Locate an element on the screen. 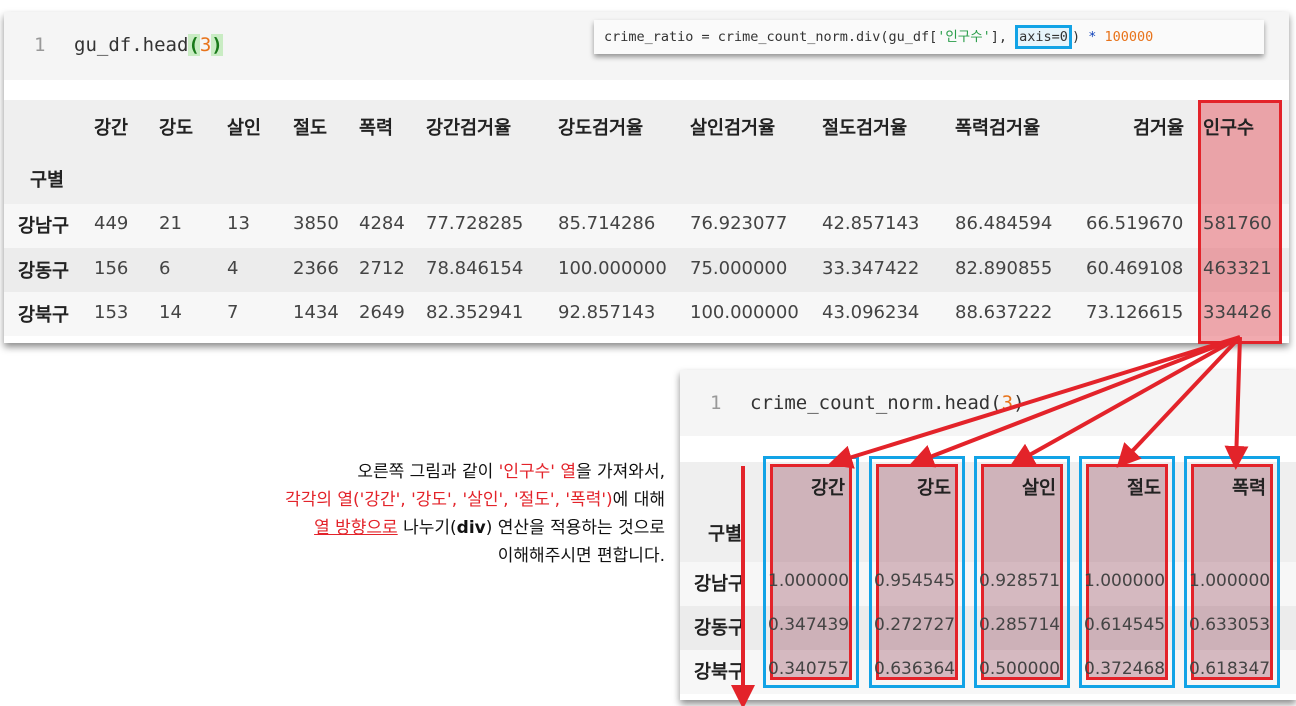 The image size is (1296, 706). table-cell: 82.890855 is located at coordinates (1004, 268).